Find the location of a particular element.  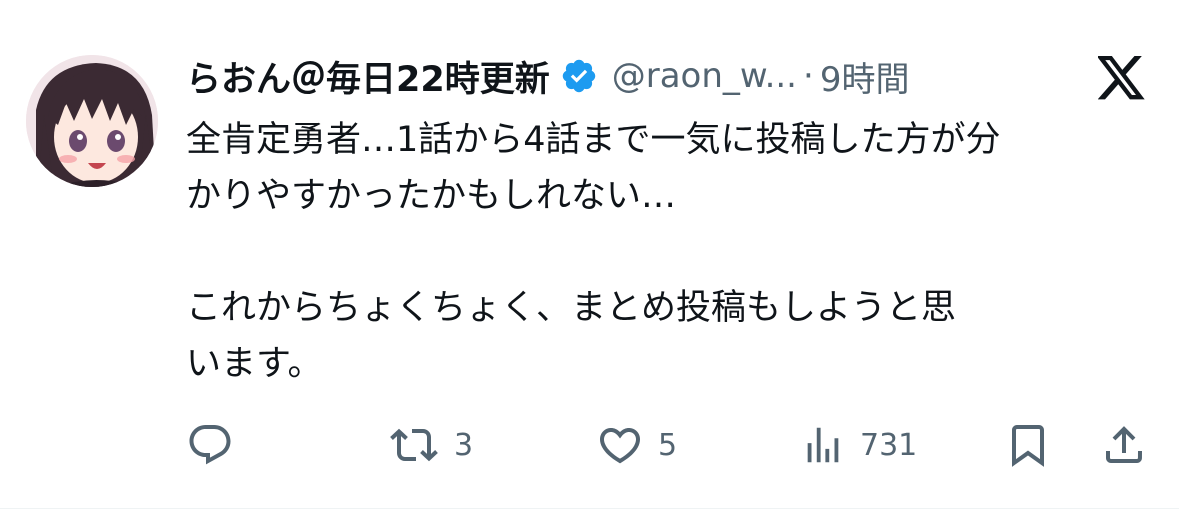

bookmark-icon is located at coordinates (1028, 446).